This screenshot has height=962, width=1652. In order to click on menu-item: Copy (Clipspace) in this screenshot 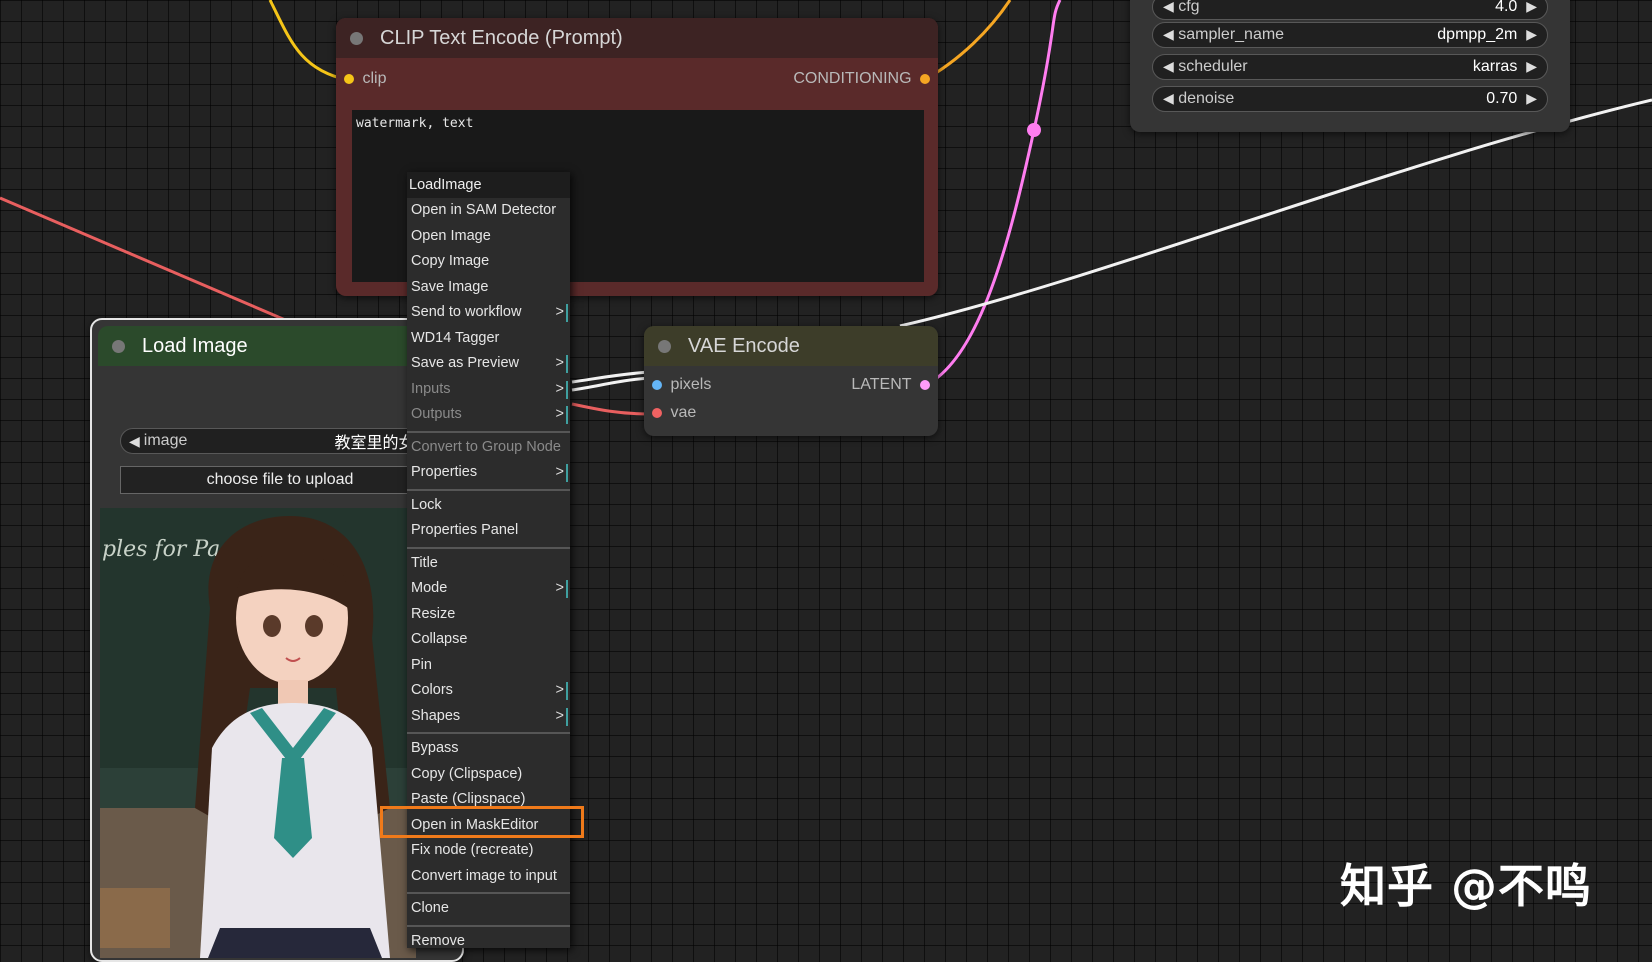, I will do `click(488, 775)`.